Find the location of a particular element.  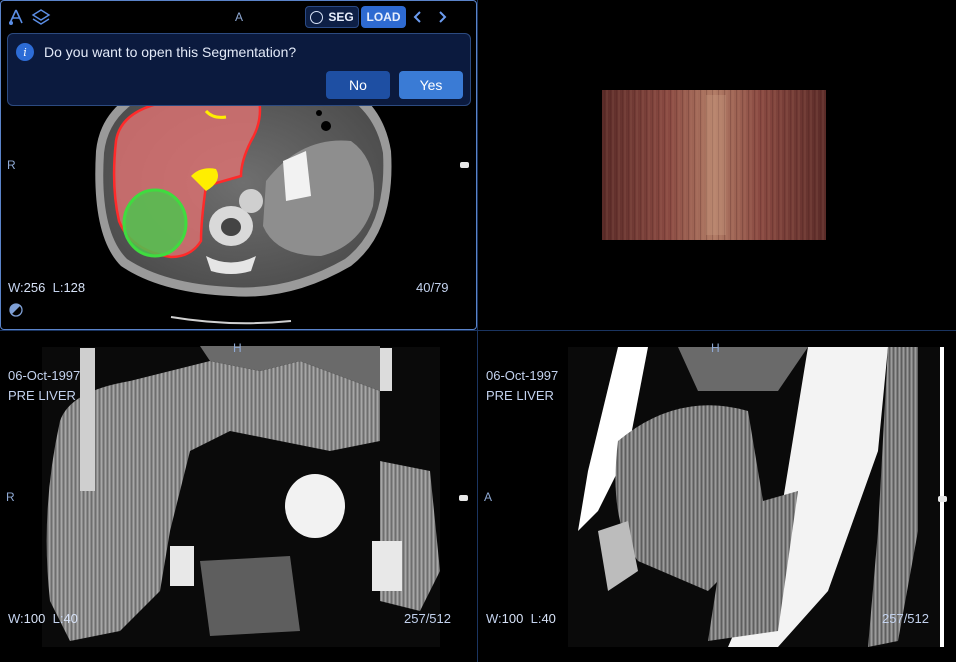

chevron-left-icon is located at coordinates (418, 17).